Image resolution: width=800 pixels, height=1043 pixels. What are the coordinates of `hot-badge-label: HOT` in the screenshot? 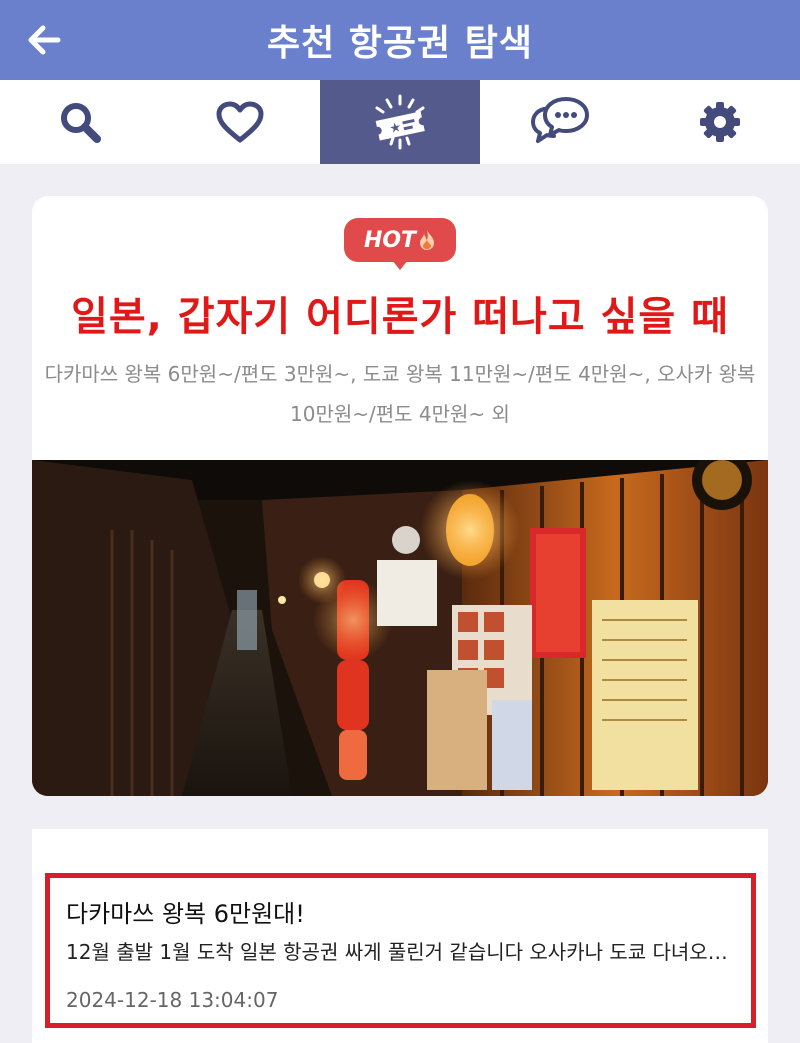 It's located at (390, 240).